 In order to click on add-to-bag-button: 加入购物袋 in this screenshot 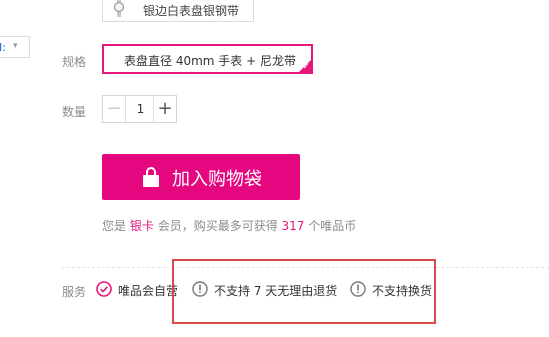, I will do `click(201, 177)`.